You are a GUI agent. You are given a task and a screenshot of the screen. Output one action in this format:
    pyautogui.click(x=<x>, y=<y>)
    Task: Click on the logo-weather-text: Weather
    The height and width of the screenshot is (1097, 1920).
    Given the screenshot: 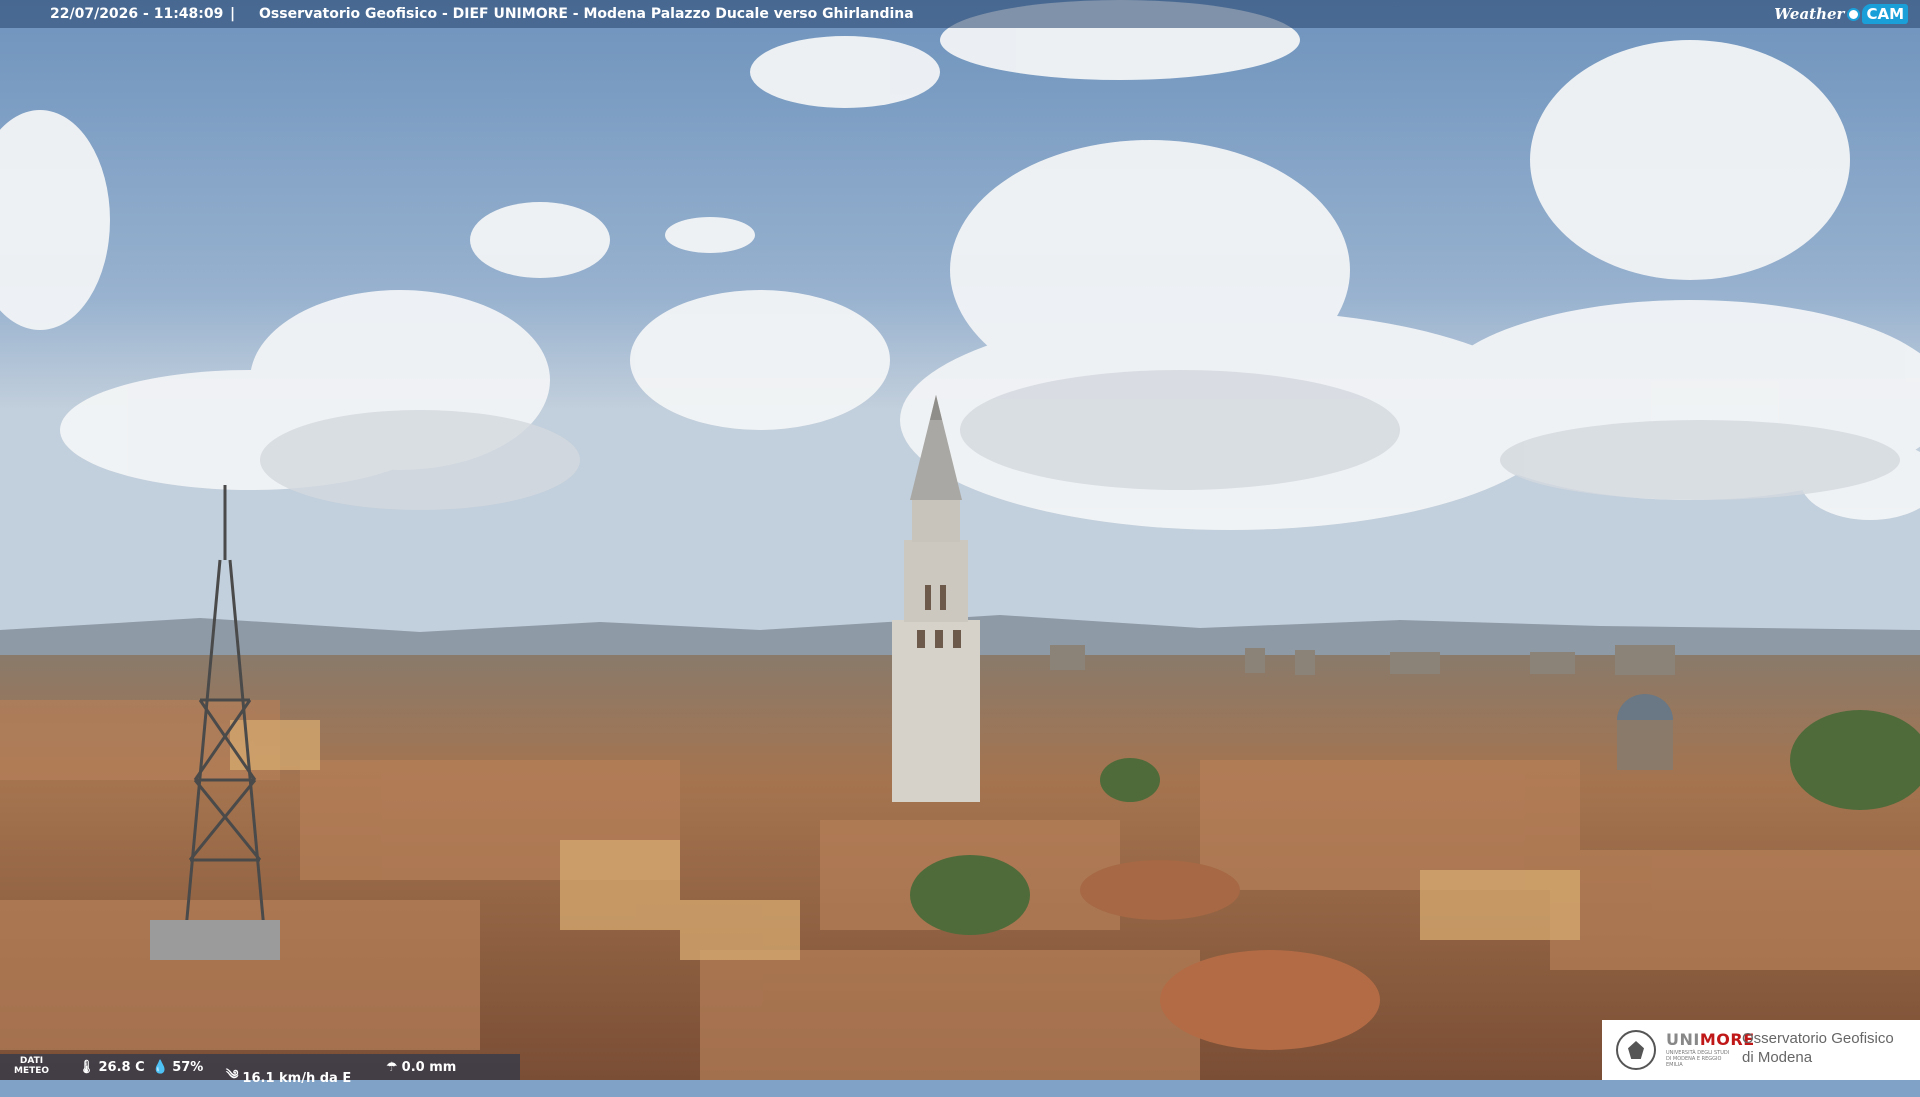 What is the action you would take?
    pyautogui.click(x=1809, y=14)
    